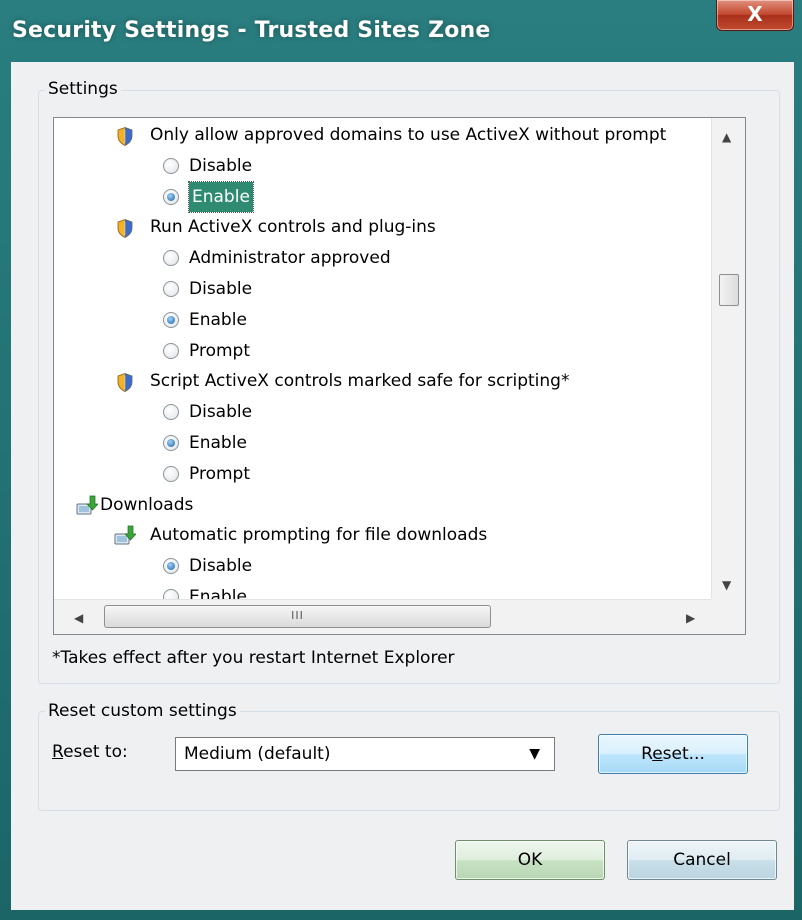  Describe the element at coordinates (690, 618) in the screenshot. I see `scroll-right-arrow-icon: ▶` at that location.